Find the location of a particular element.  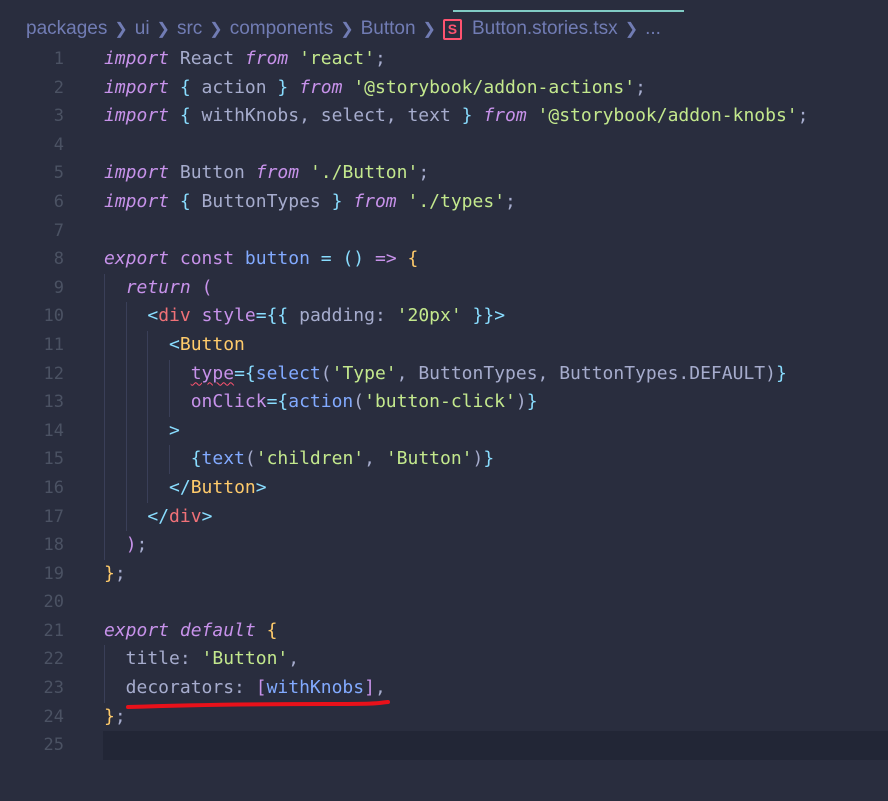

code-line: 13 onClick={action('button-click')} is located at coordinates (444, 402).